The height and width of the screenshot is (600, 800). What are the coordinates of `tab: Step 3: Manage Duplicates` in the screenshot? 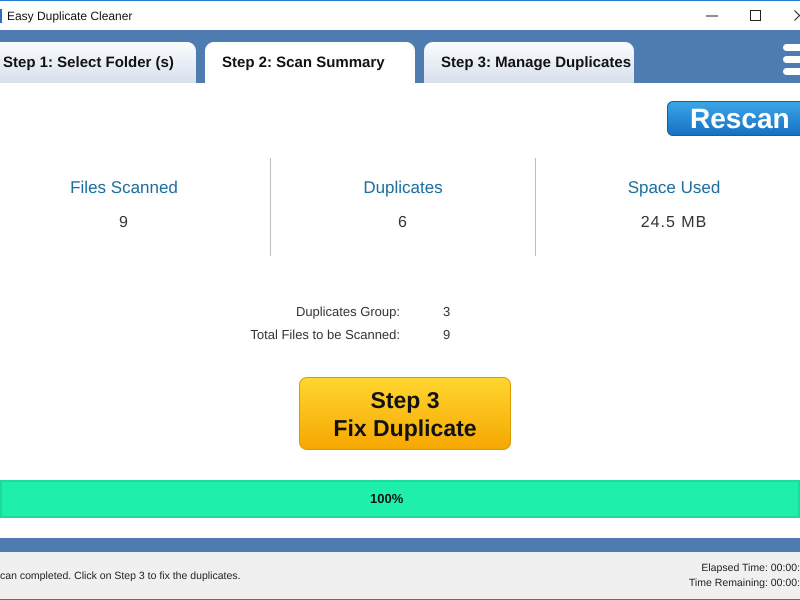 It's located at (529, 62).